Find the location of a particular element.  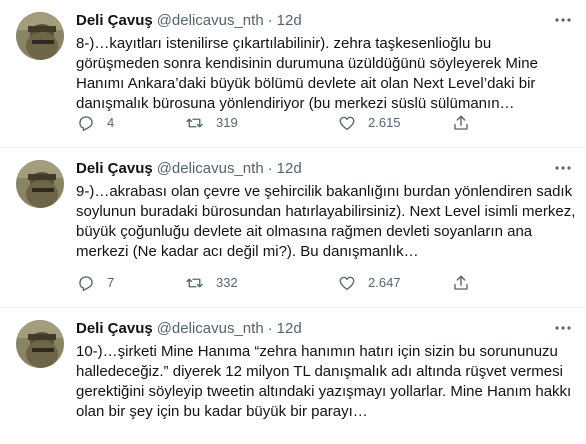

like-count: 2.615 is located at coordinates (384, 122).